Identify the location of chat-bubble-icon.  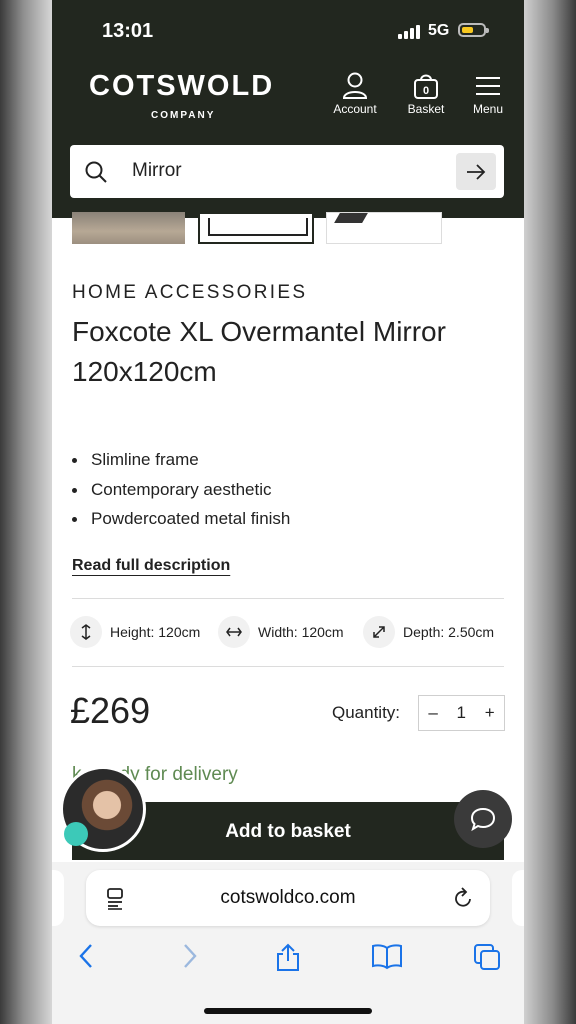
(483, 819).